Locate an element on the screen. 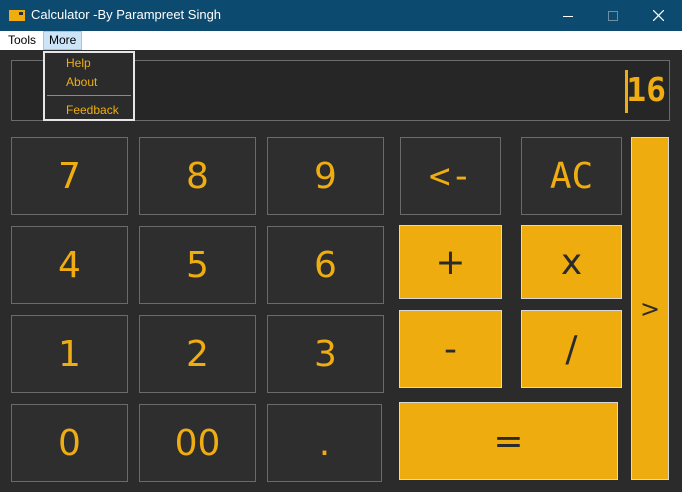  more-dropdown-menu: Help About Feedback is located at coordinates (89, 86).